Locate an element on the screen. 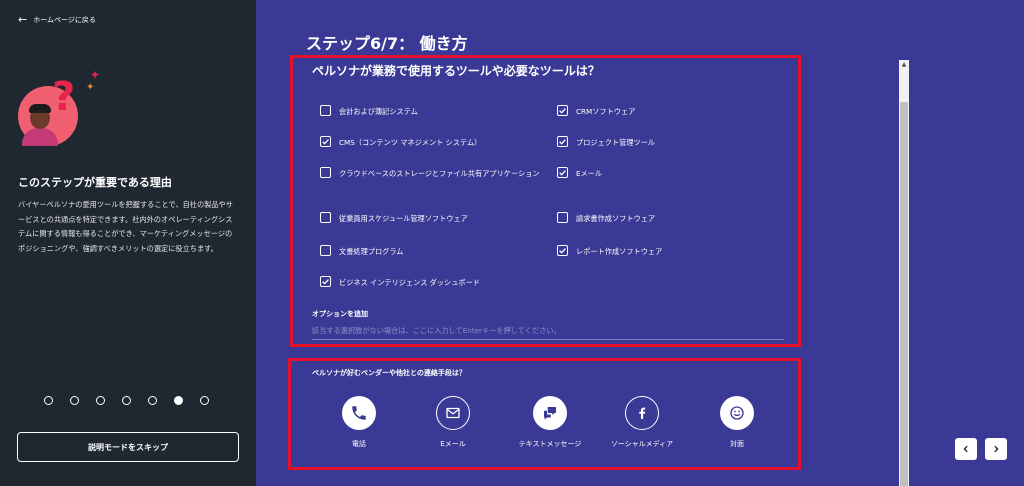 The height and width of the screenshot is (486, 1024). tool-checkbox-scheduling: 従業員用スケジュール管理ソフトウェア is located at coordinates (394, 218).